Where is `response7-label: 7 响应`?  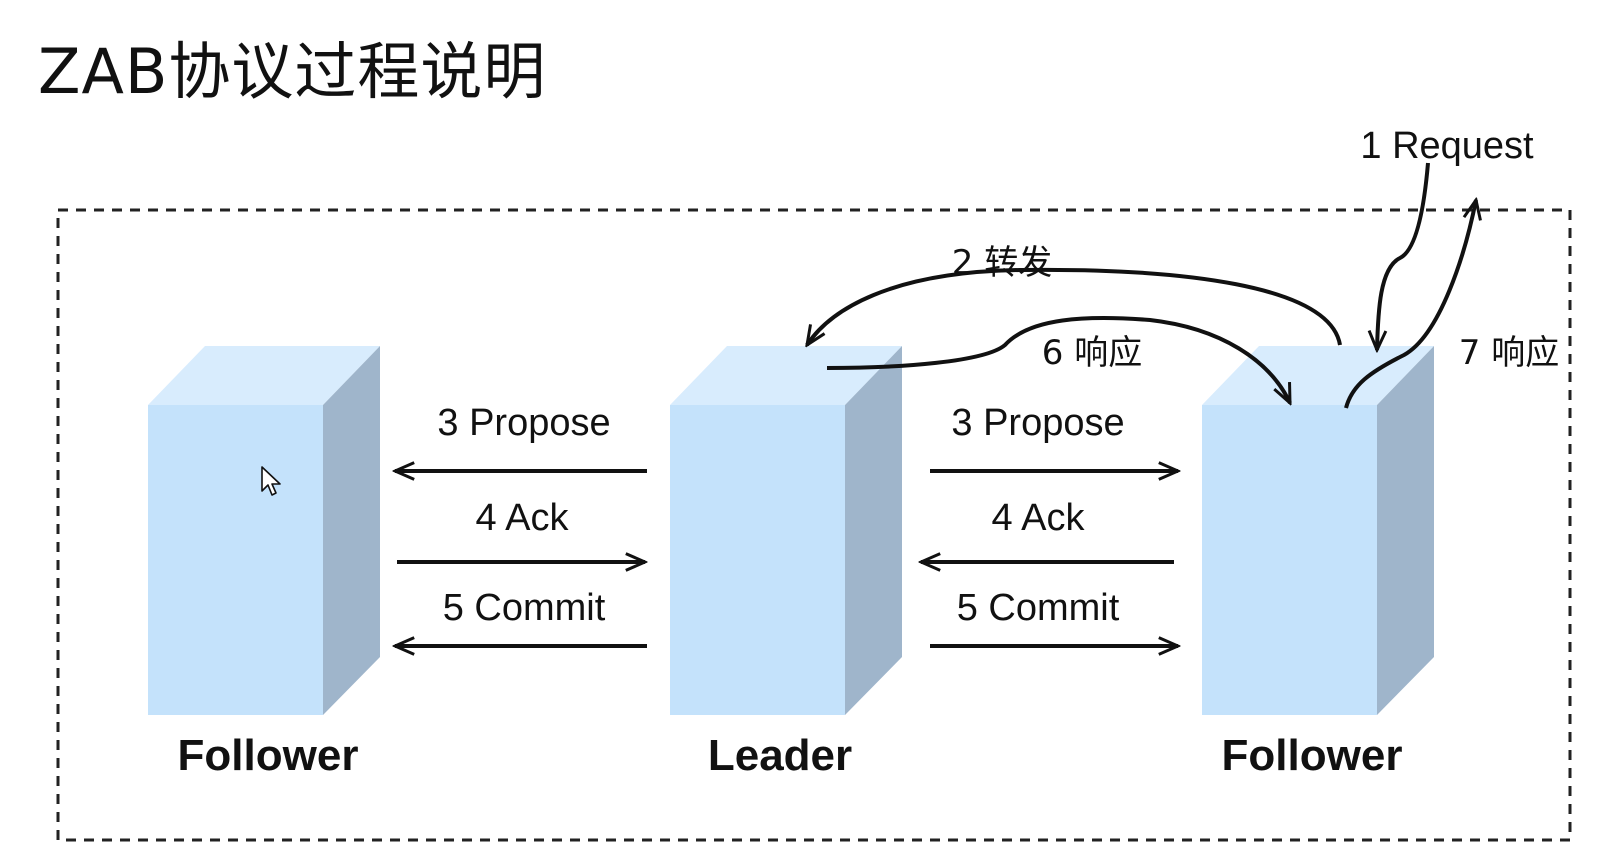
response7-label: 7 响应 is located at coordinates (1509, 353).